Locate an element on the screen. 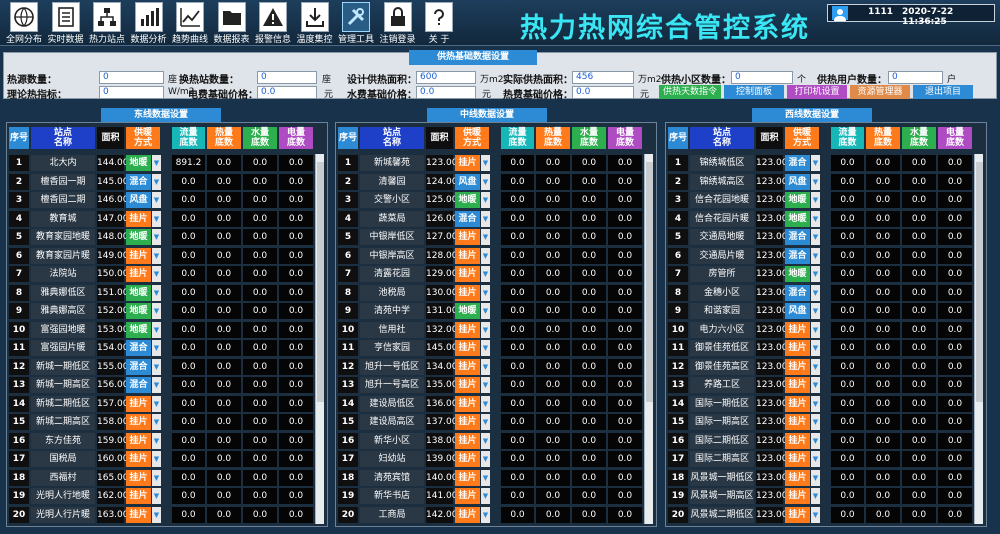 This screenshot has width=1000, height=534. area-value: 147.00 is located at coordinates (113, 218).